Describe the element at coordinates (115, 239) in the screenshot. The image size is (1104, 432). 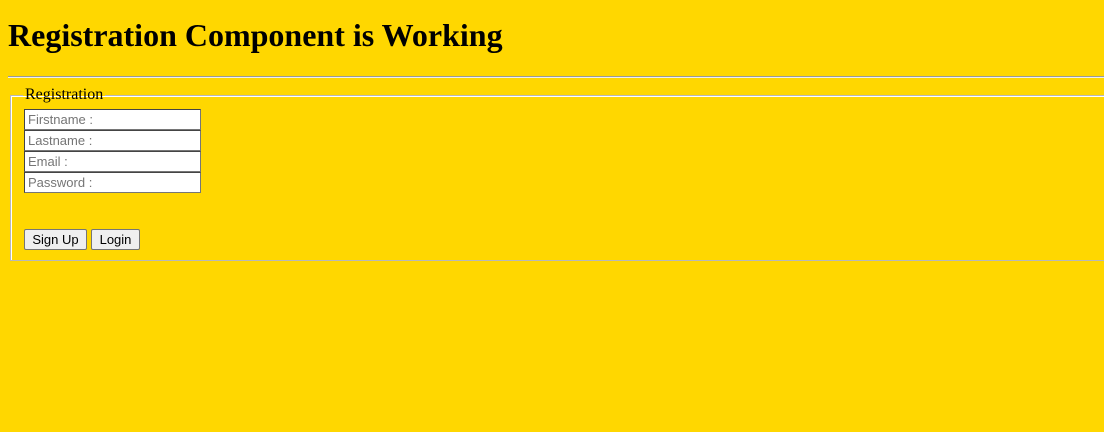
I see `login-button: Login` at that location.